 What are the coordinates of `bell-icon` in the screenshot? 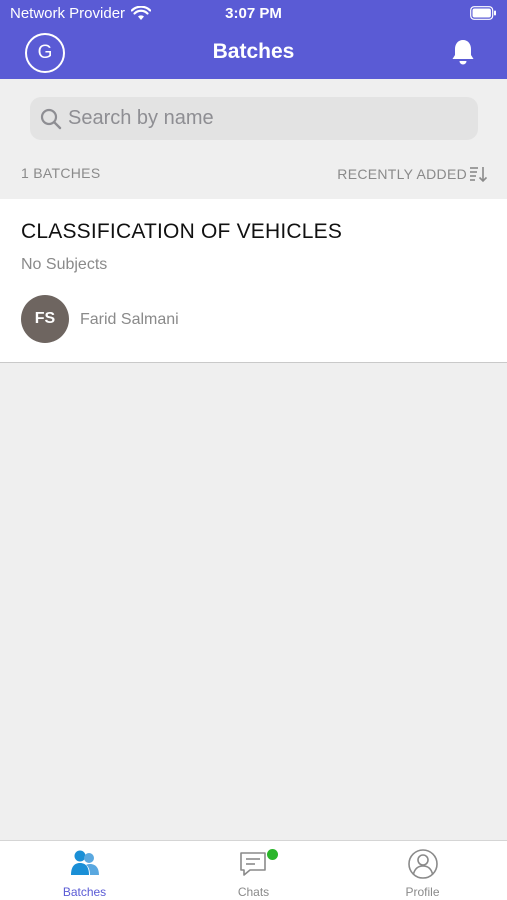 It's located at (463, 52).